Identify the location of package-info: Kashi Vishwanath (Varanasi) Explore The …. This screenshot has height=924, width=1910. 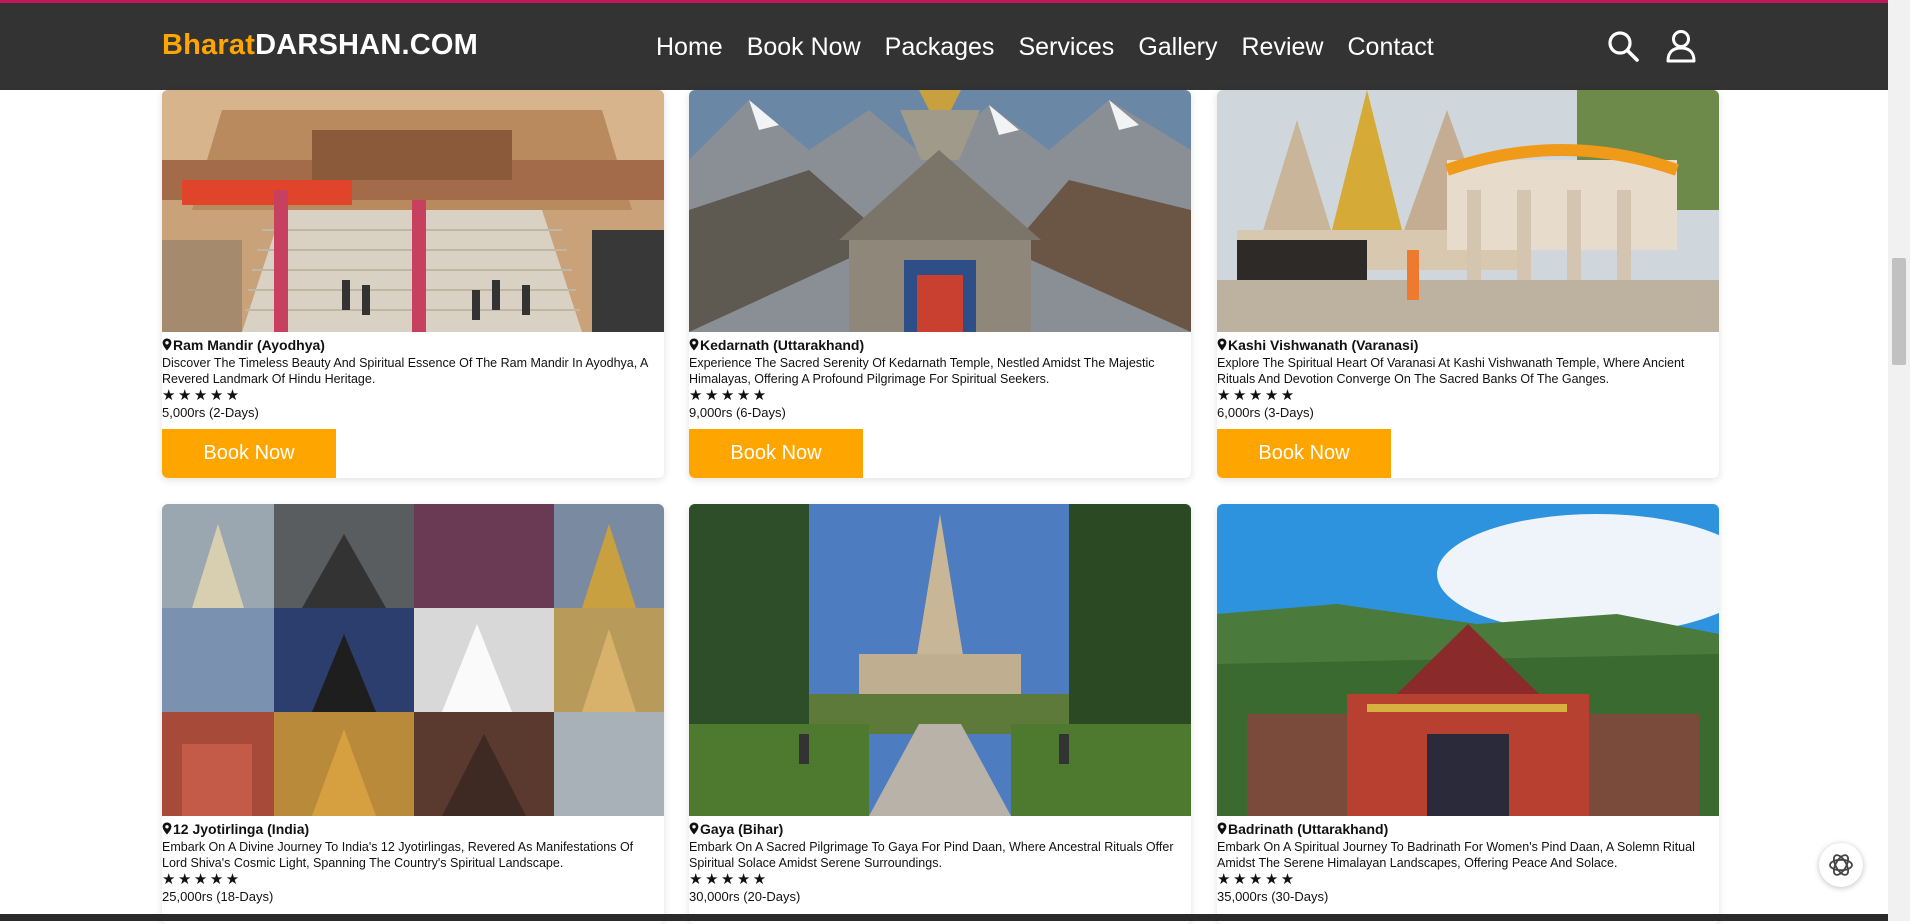
(1468, 378).